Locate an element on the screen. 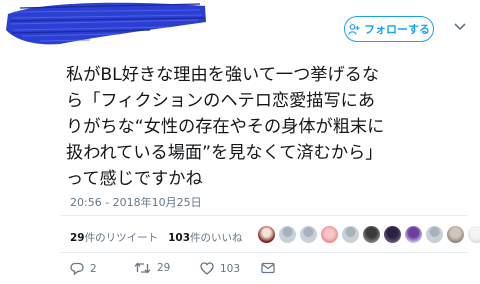 Image resolution: width=480 pixels, height=284 pixels. engagement-stats: 29件のリツイート 103件のいいね is located at coordinates (156, 237).